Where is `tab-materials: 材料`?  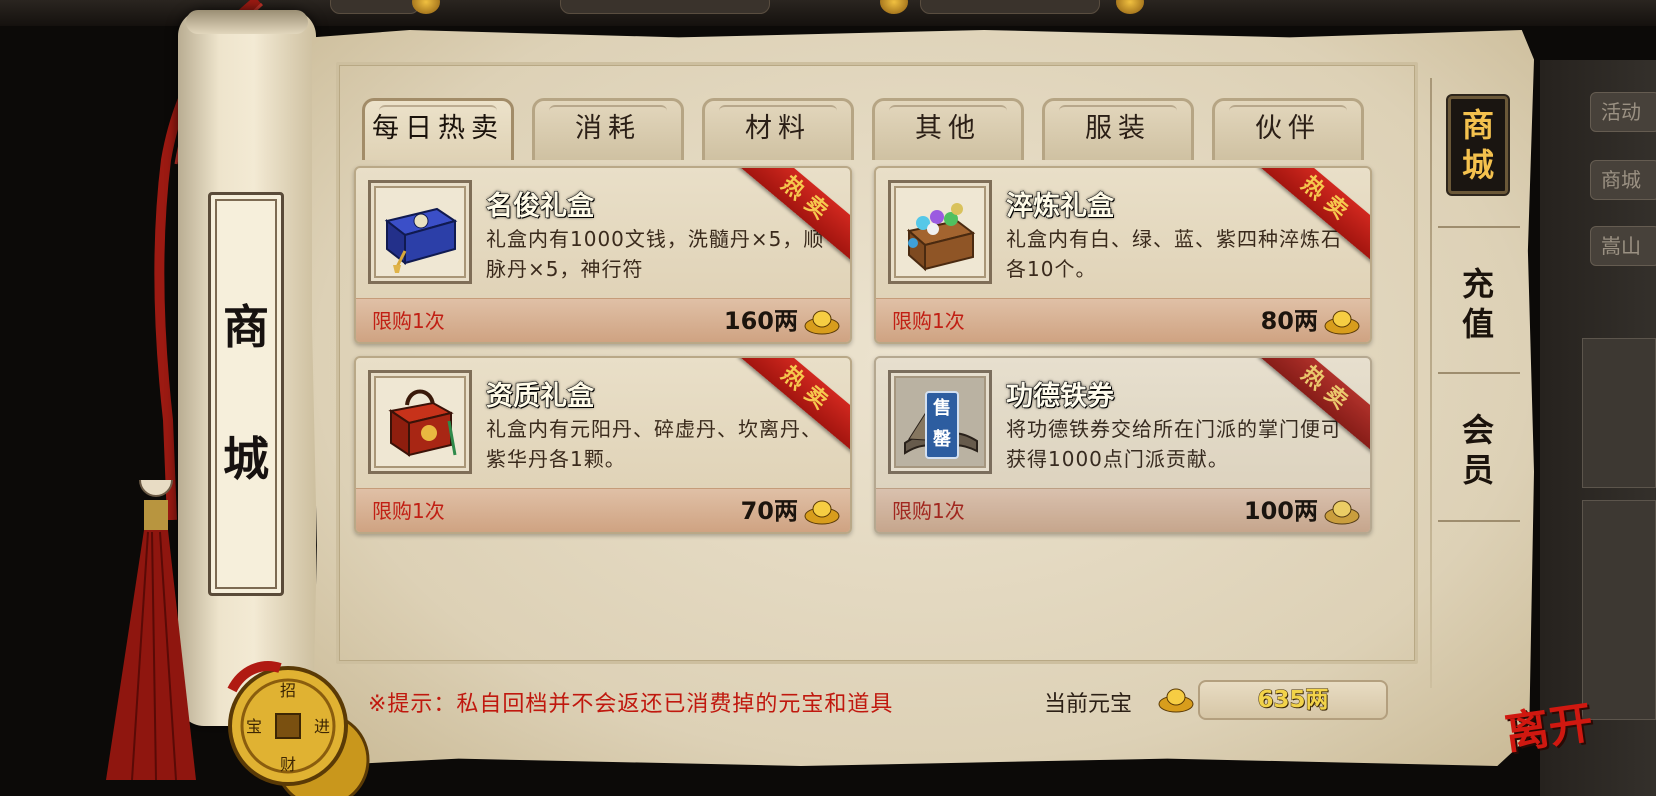
tab-materials: 材料 is located at coordinates (778, 129).